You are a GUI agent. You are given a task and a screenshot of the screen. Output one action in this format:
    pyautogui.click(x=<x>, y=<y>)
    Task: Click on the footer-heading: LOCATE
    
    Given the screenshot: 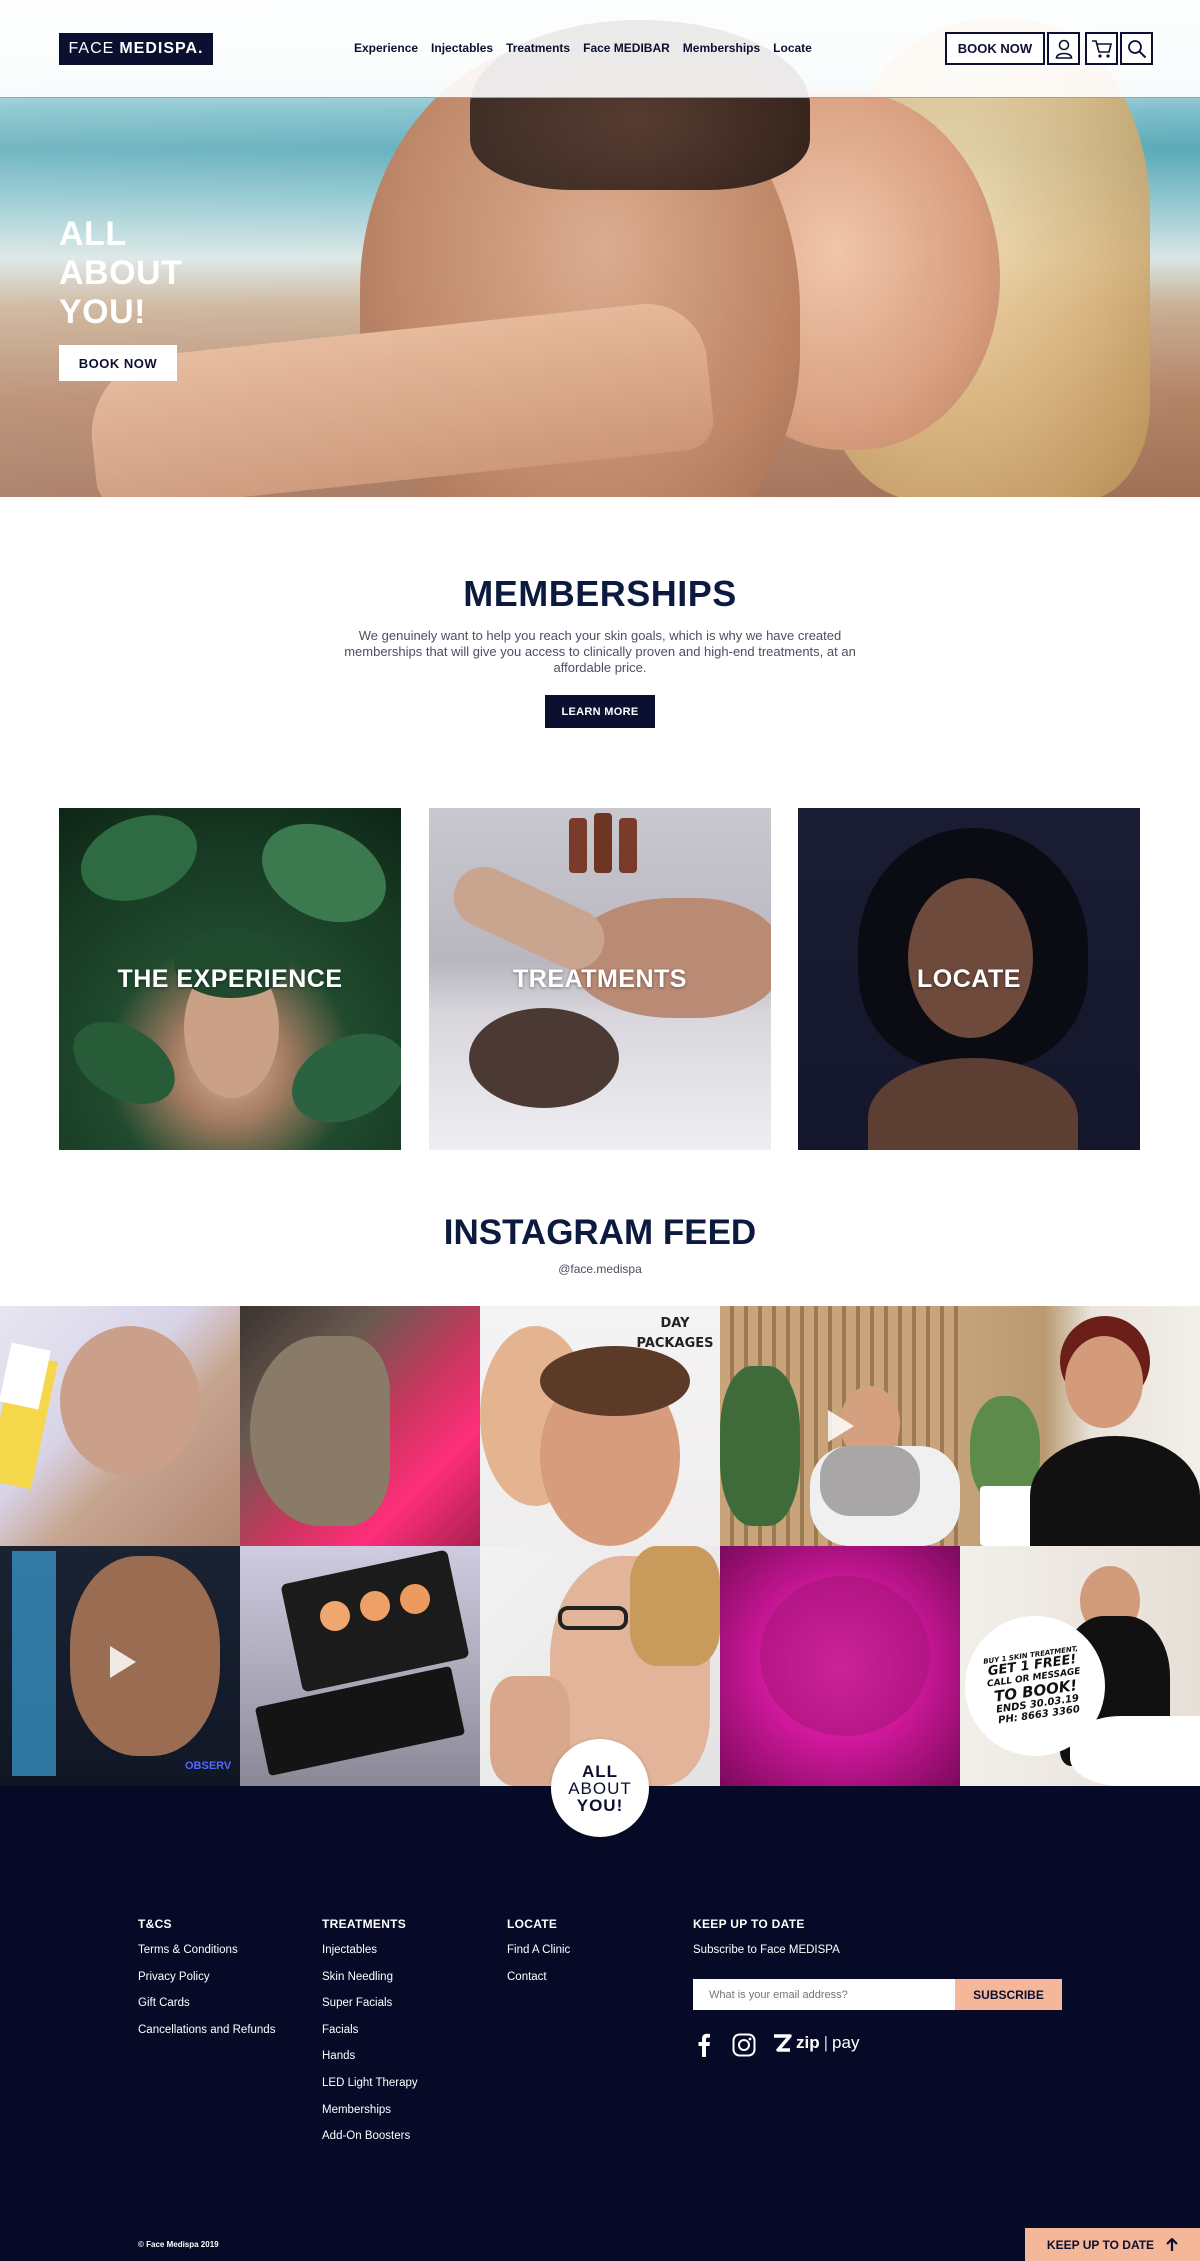 What is the action you would take?
    pyautogui.click(x=532, y=1924)
    